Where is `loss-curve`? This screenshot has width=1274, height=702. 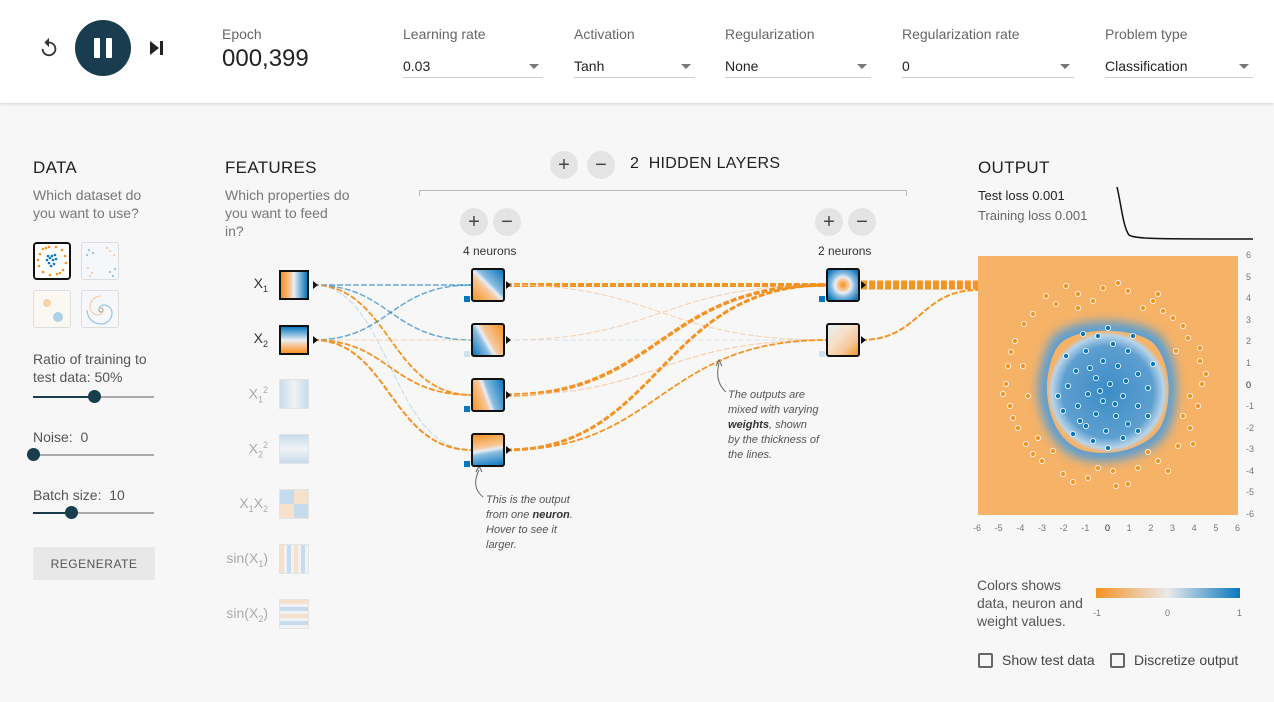 loss-curve is located at coordinates (1185, 213).